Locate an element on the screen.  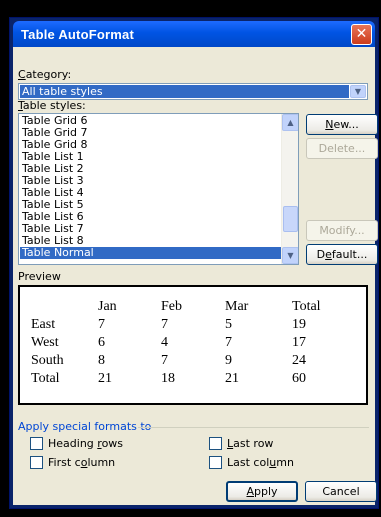
table-row: South 8 7 9 24 is located at coordinates (186, 362).